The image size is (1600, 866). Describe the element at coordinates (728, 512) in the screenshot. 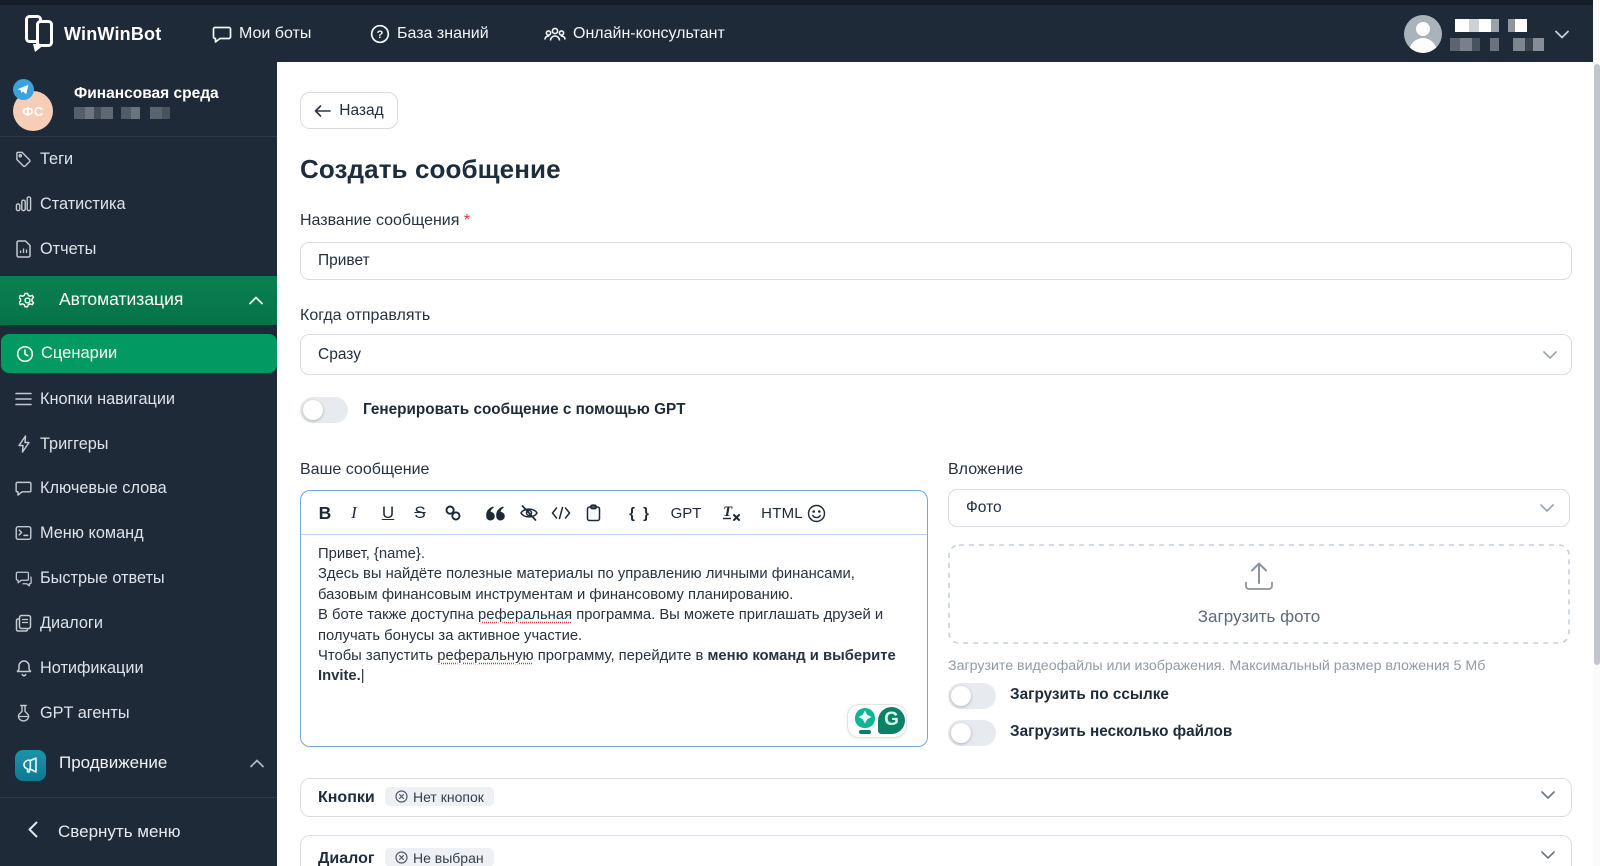

I see `svg-text: T` at that location.